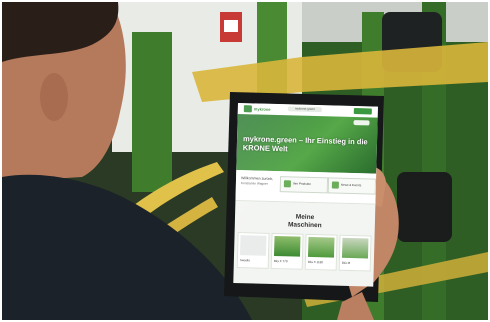 The image size is (490, 322). I want to click on hero-pill, so click(361, 123).